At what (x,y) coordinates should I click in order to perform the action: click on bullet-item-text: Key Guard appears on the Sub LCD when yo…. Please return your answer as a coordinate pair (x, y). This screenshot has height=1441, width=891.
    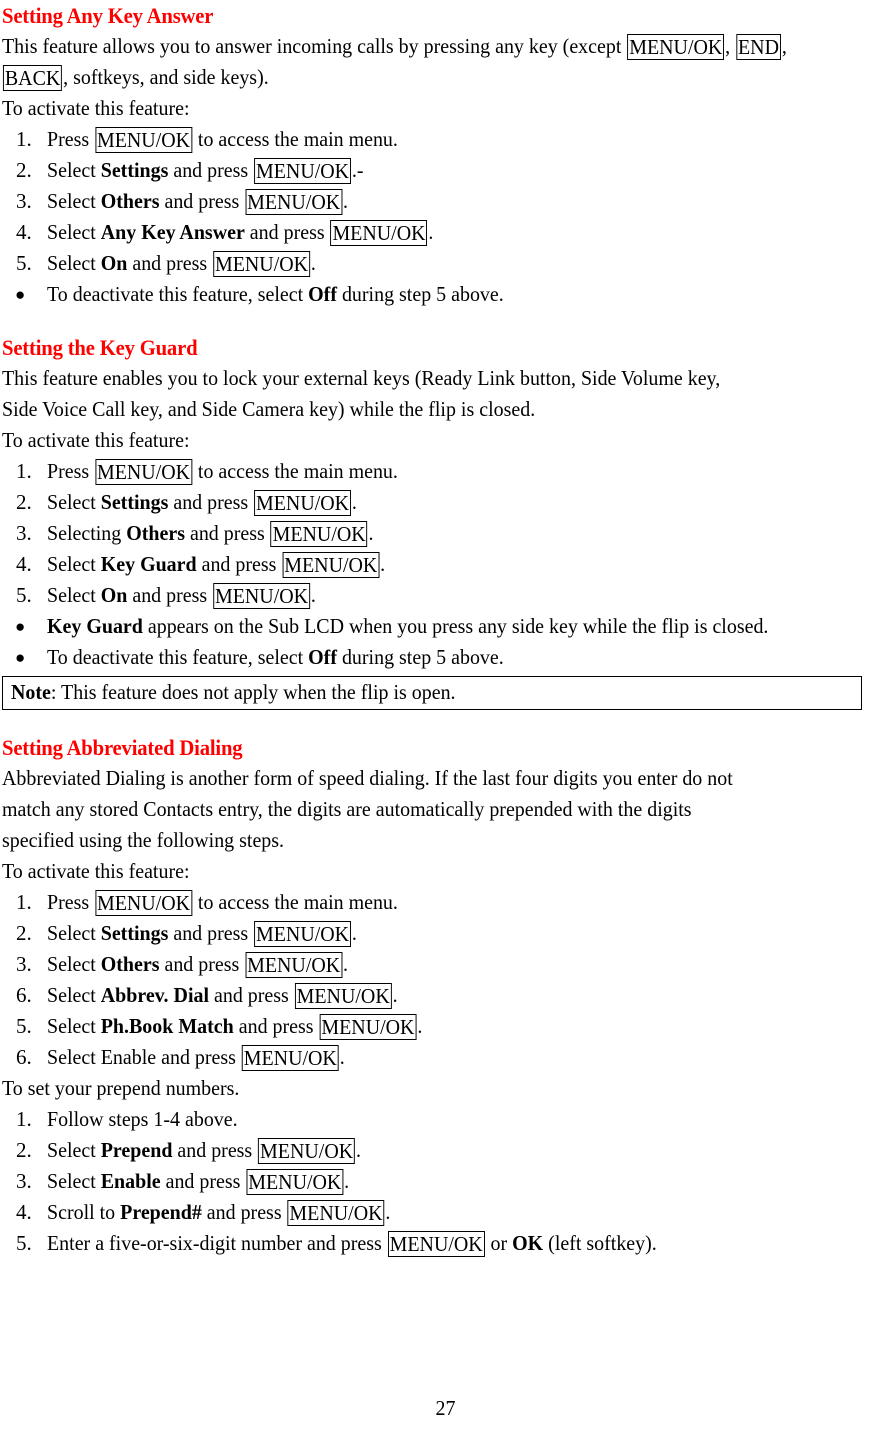
    Looking at the image, I should click on (408, 626).